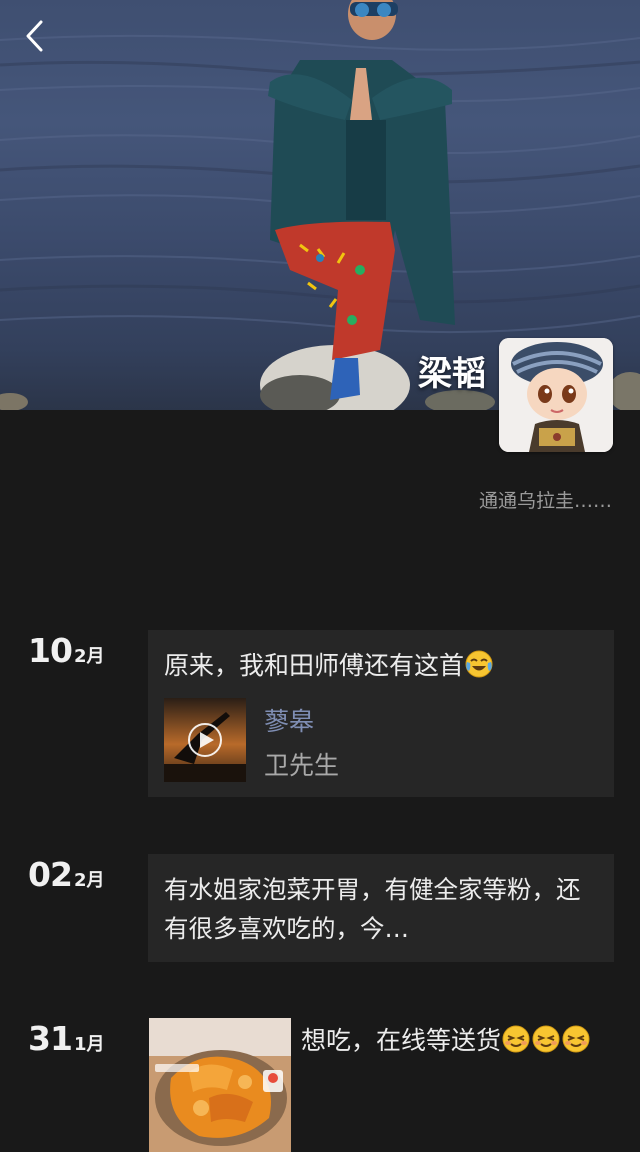 The image size is (640, 1152). Describe the element at coordinates (50, 650) in the screenshot. I see `post-day: 10` at that location.